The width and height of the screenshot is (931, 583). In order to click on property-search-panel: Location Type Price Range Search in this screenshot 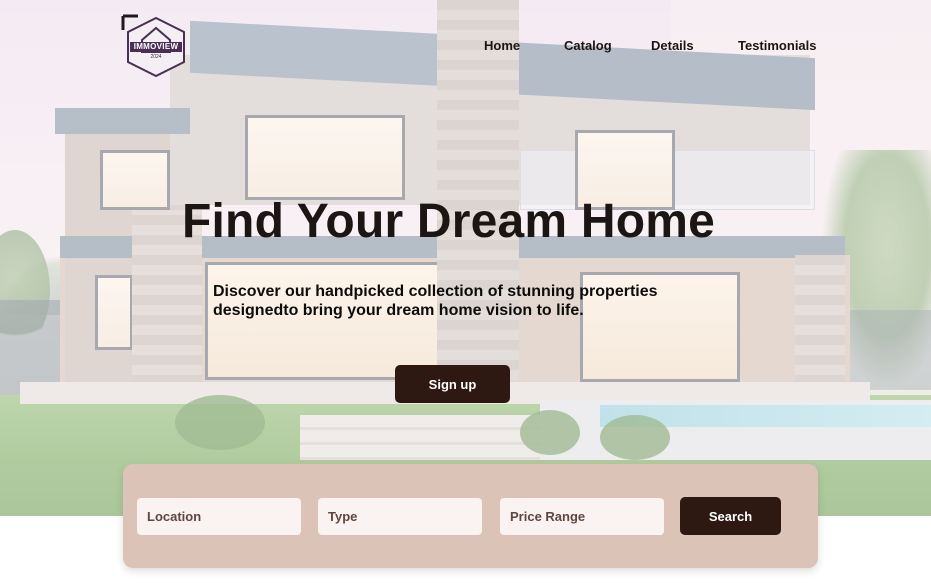, I will do `click(470, 516)`.